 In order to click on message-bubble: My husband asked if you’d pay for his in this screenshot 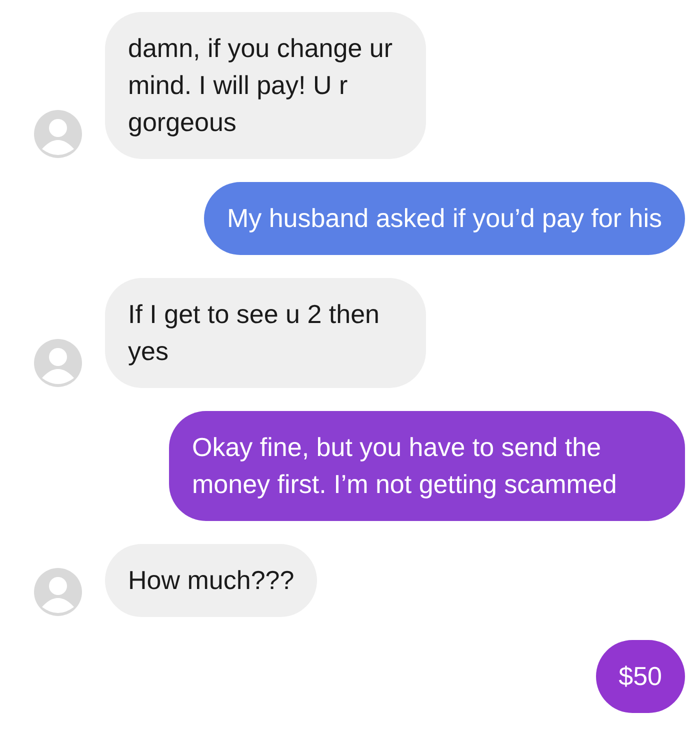, I will do `click(444, 218)`.